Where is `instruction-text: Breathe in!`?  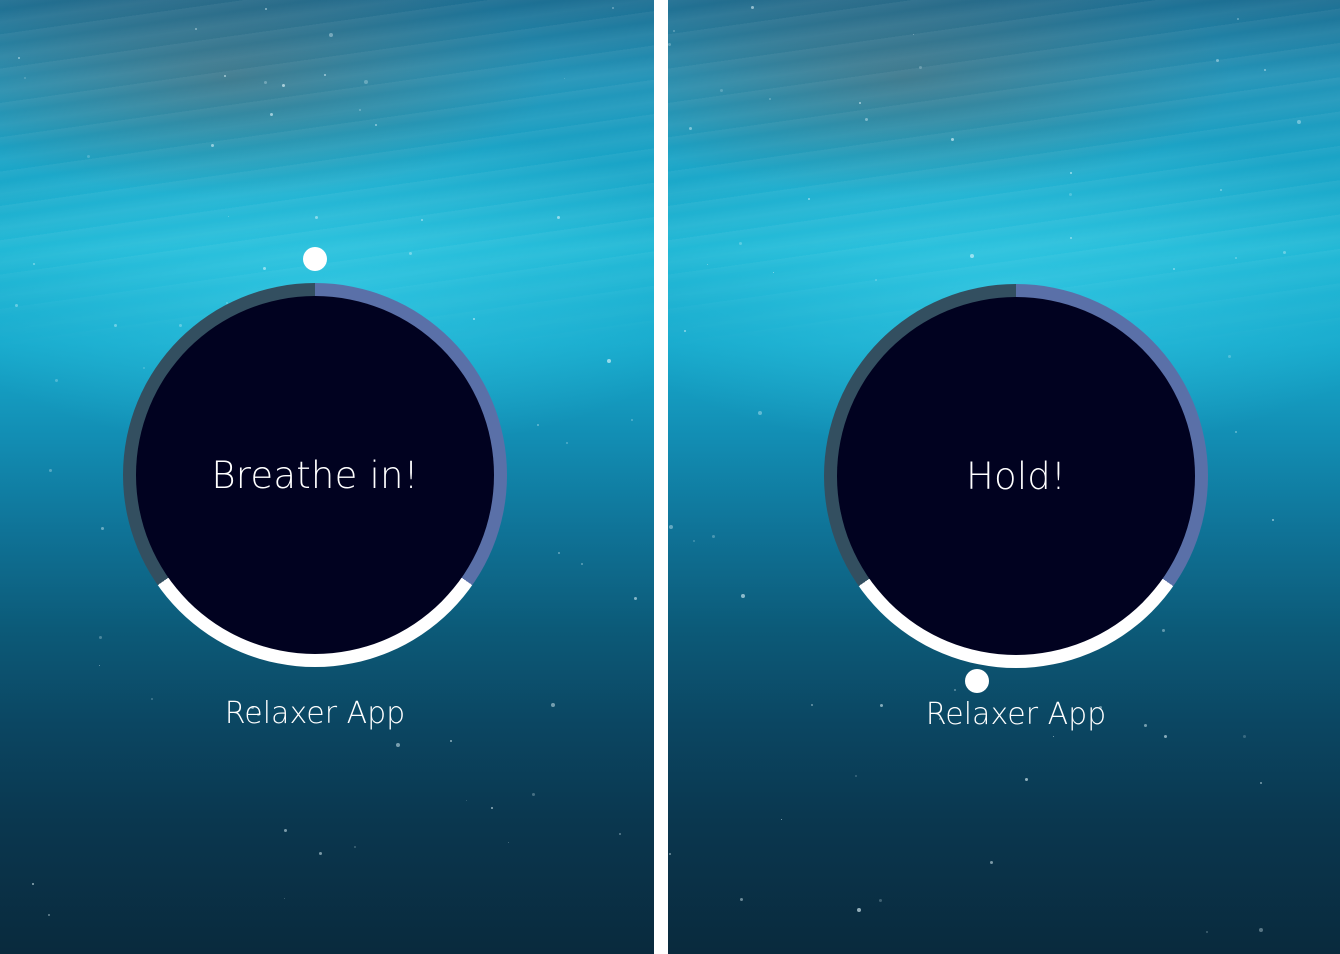
instruction-text: Breathe in! is located at coordinates (315, 475).